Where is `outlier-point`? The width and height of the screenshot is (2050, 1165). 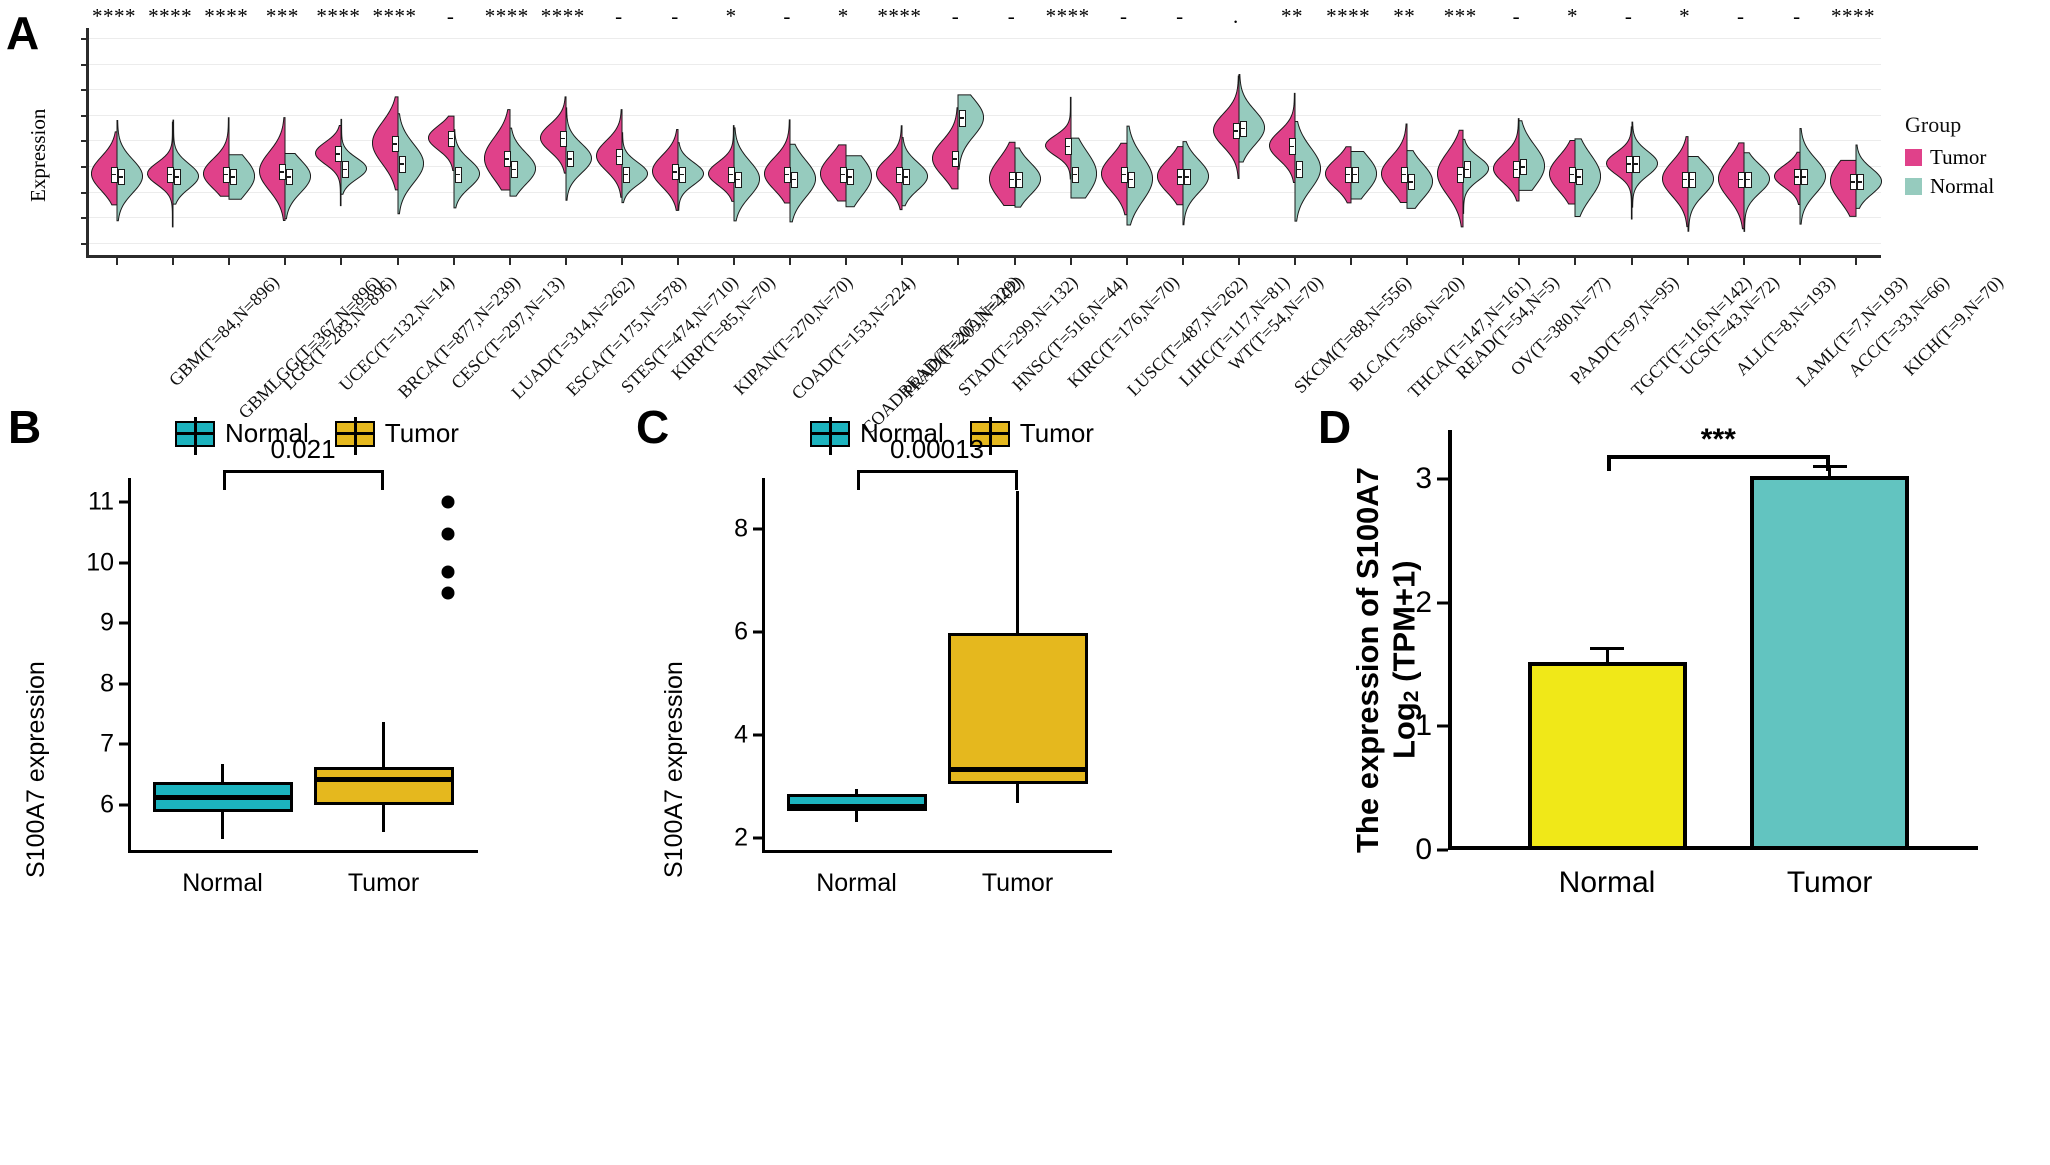 outlier-point is located at coordinates (447, 502).